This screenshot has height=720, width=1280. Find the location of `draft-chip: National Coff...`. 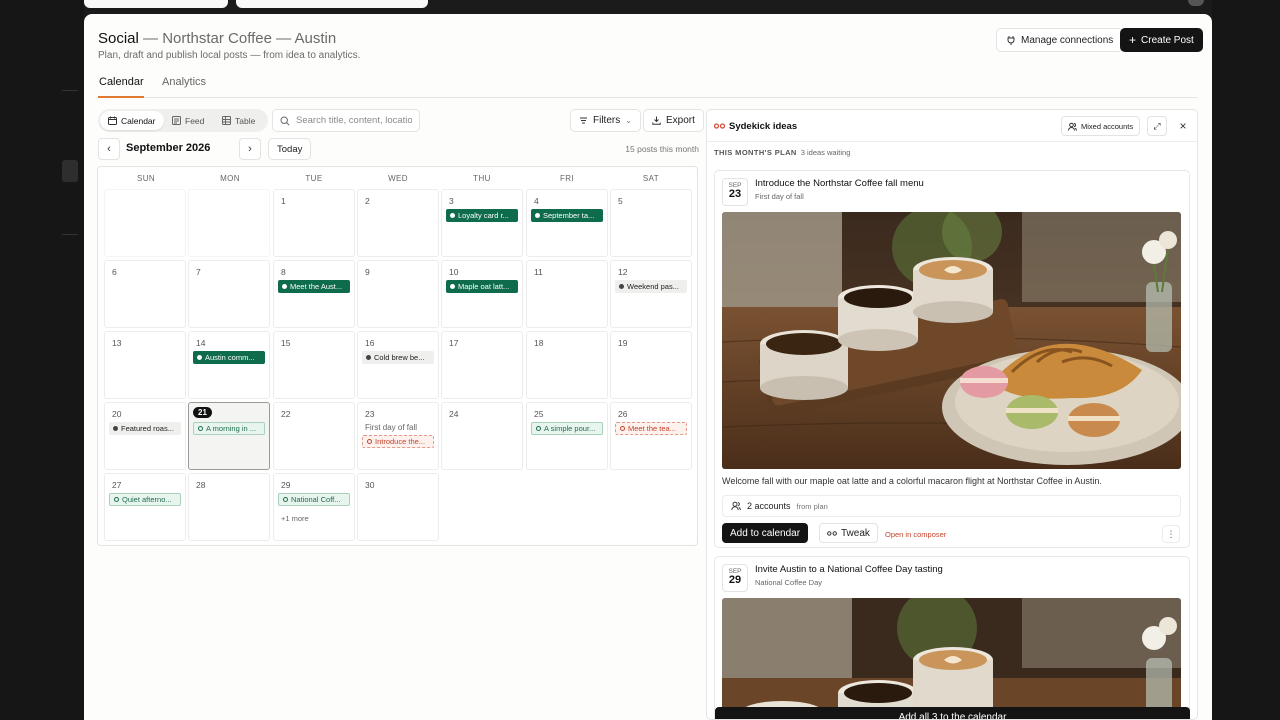

draft-chip: National Coff... is located at coordinates (314, 499).